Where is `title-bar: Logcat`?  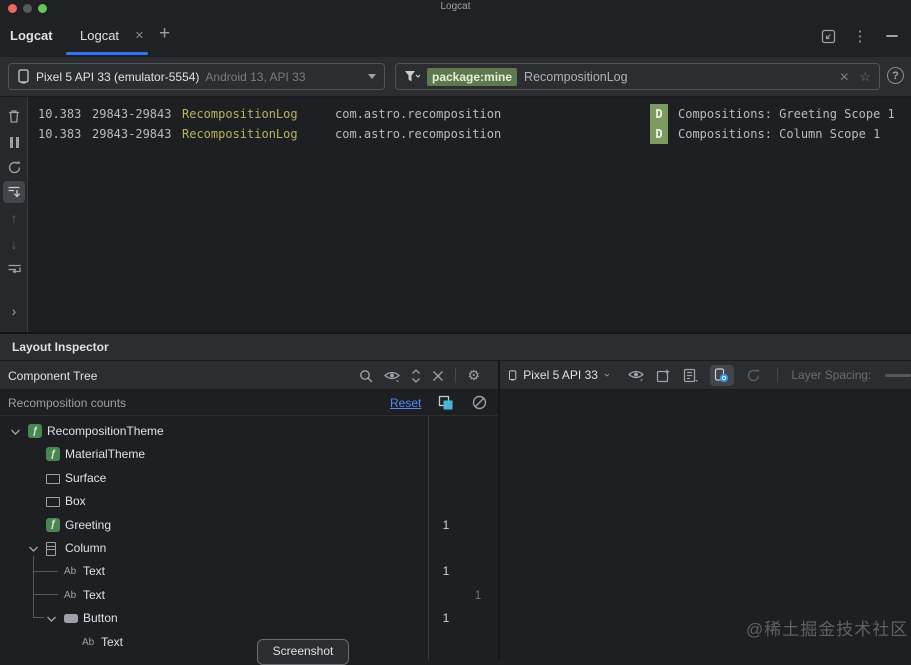 title-bar: Logcat is located at coordinates (455, 8).